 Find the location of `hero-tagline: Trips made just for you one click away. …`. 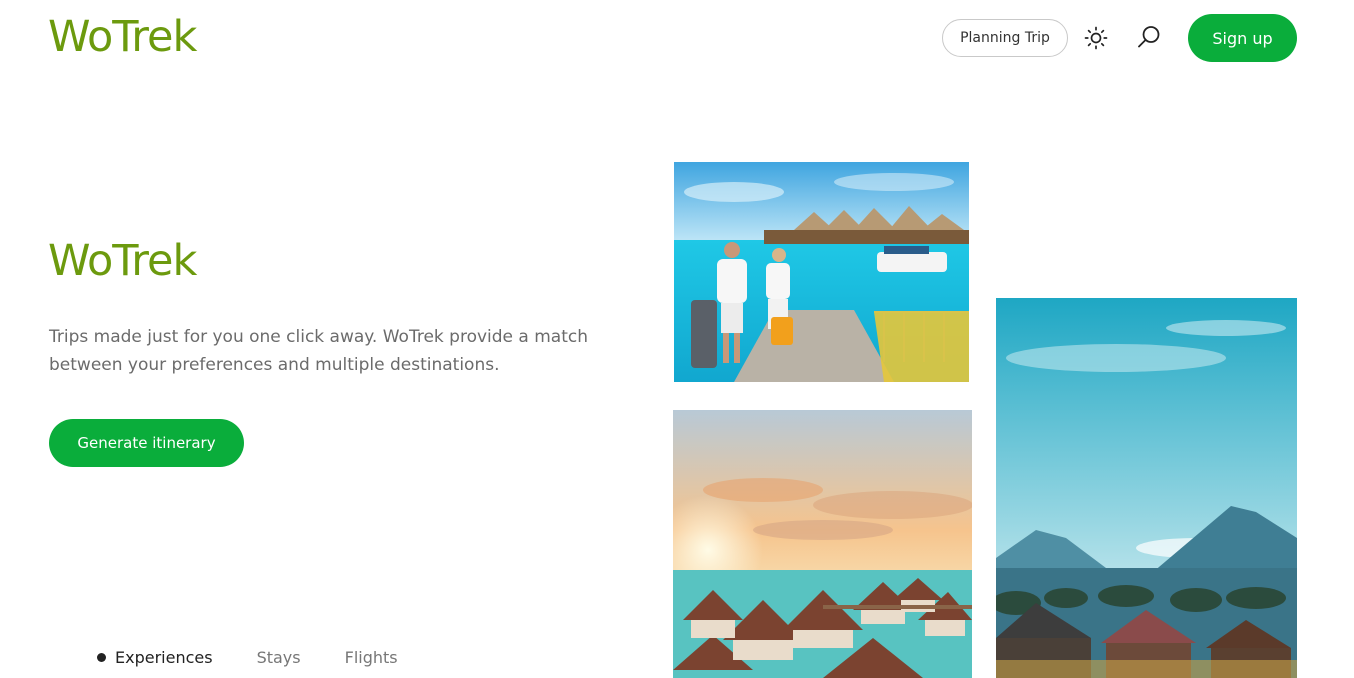

hero-tagline: Trips made just for you one click away. … is located at coordinates (318, 351).